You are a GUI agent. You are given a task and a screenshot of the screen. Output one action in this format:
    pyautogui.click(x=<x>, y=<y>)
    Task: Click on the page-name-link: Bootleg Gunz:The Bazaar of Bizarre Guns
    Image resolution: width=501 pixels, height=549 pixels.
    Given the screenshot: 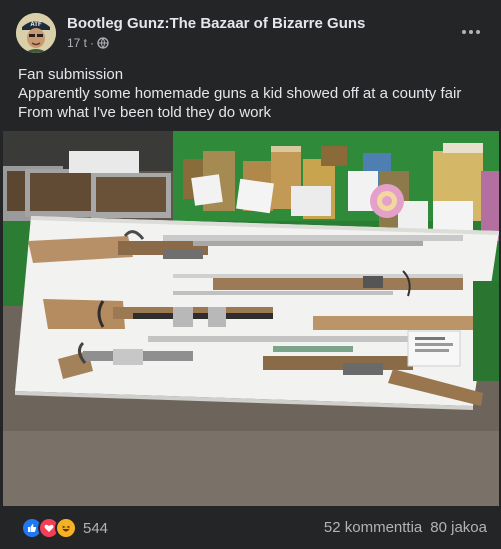 What is the action you would take?
    pyautogui.click(x=216, y=23)
    